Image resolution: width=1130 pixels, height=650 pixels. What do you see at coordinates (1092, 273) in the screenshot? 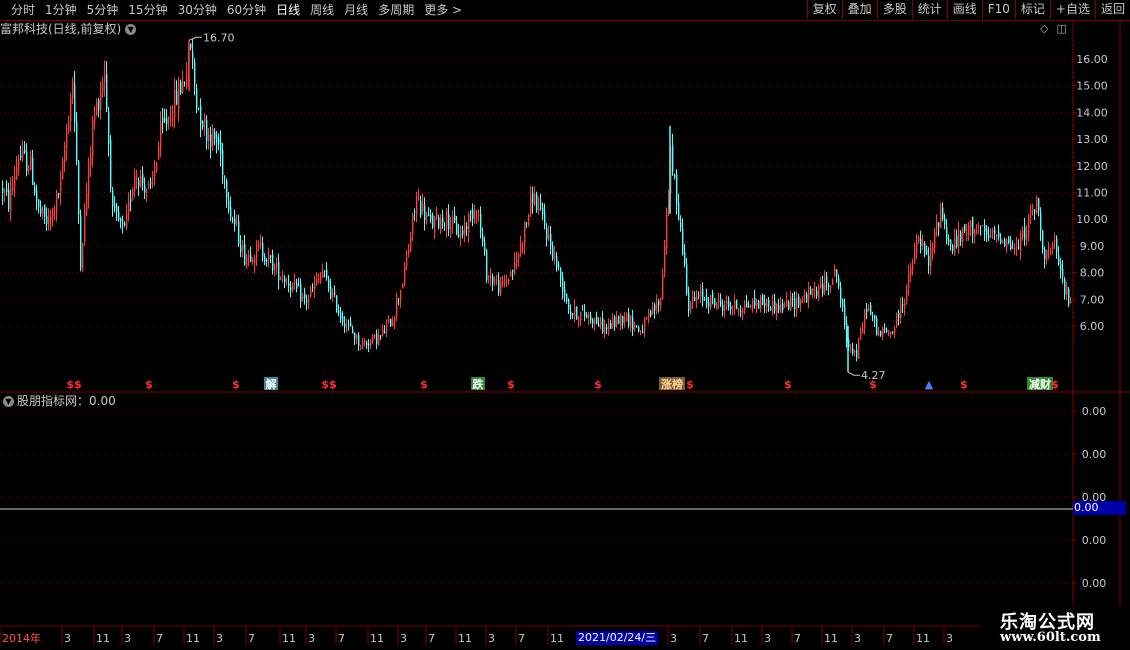
I see `price-axis-label: 8.00` at bounding box center [1092, 273].